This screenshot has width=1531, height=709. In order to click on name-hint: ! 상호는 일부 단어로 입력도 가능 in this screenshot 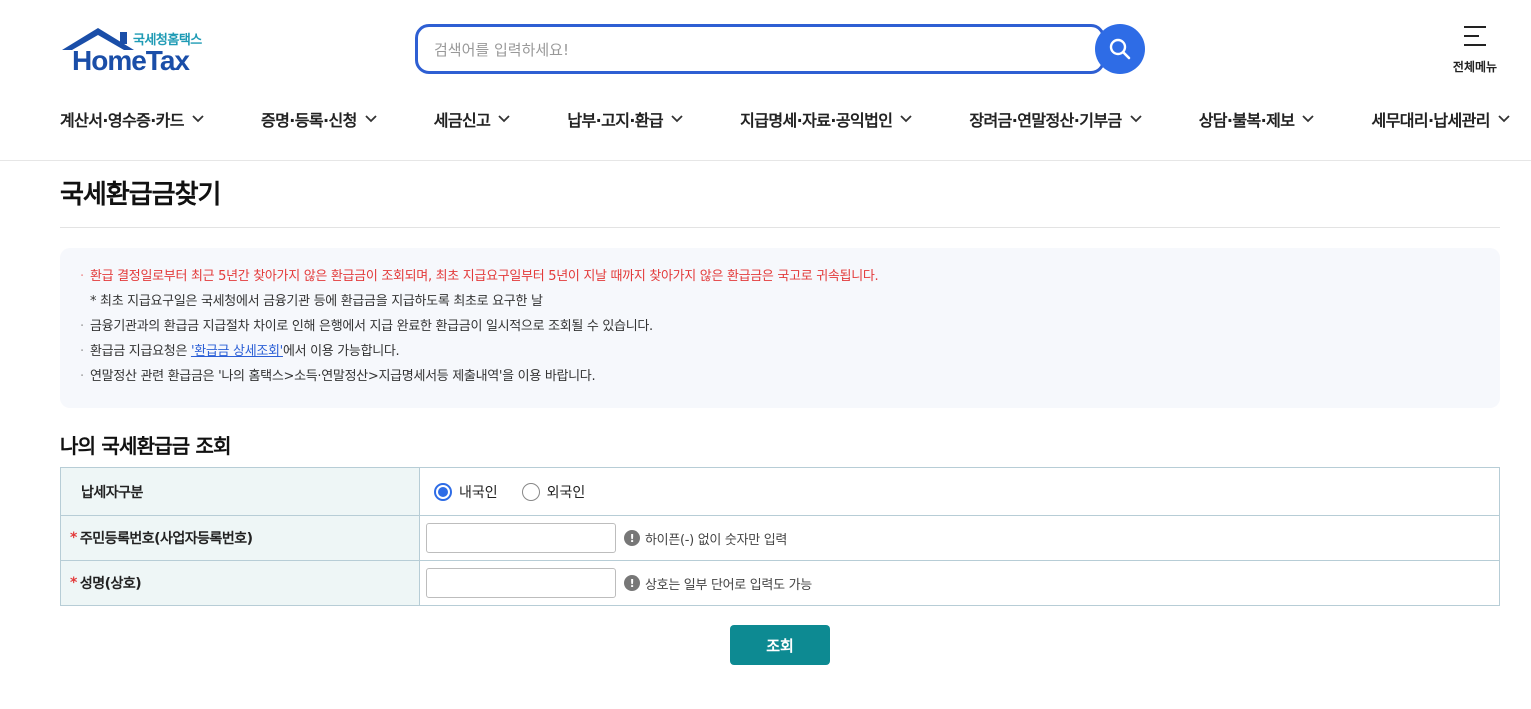, I will do `click(718, 583)`.